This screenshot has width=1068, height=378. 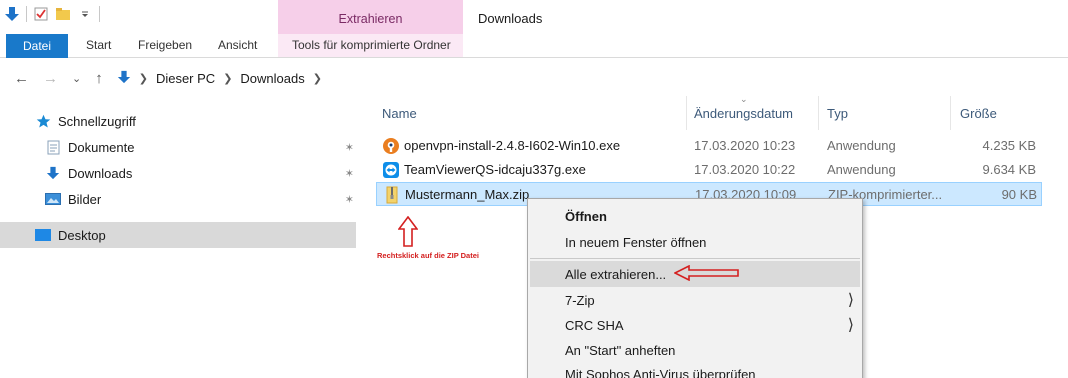 I want to click on tab-start: Start, so click(x=98, y=45).